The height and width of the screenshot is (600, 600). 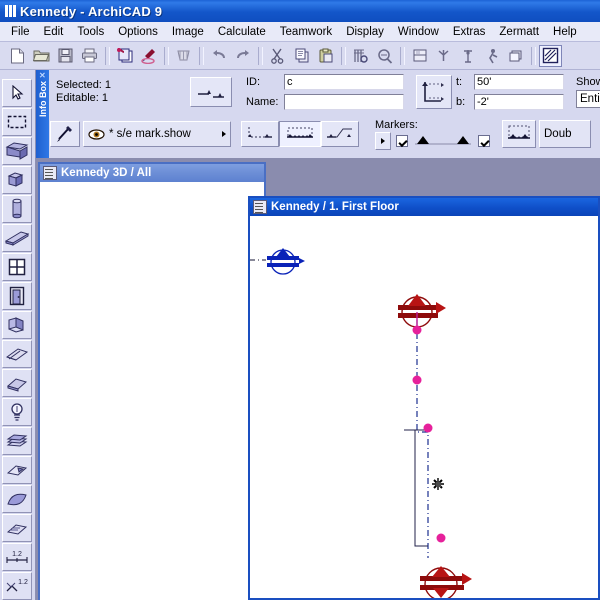 I want to click on editable-count-label: Editable: 1, so click(x=82, y=98).